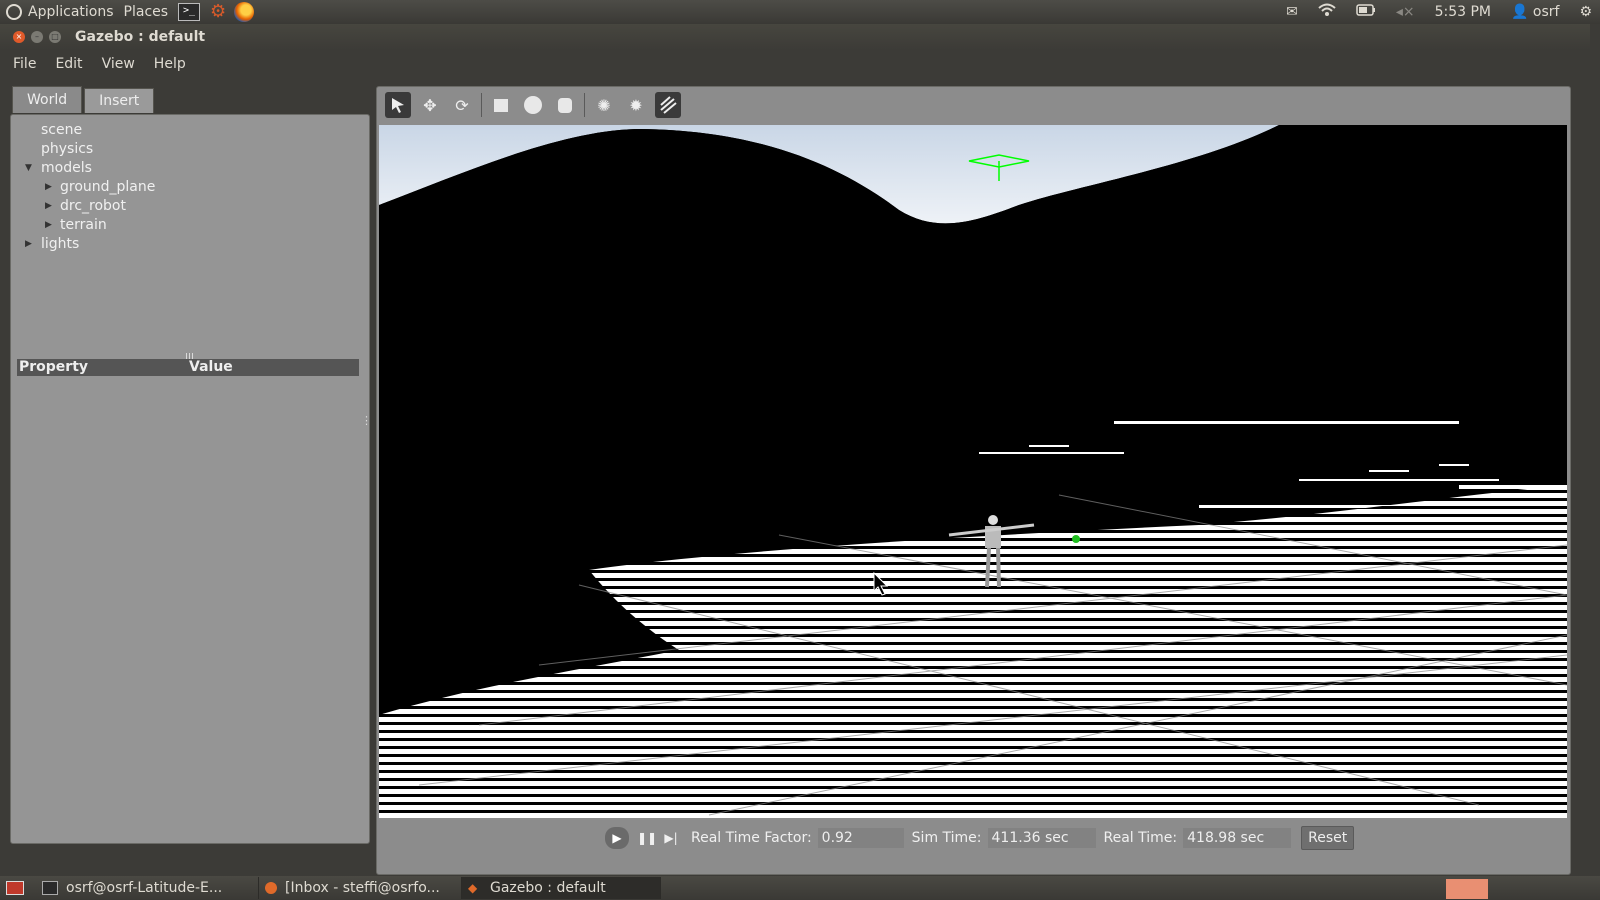 This screenshot has width=1600, height=900. I want to click on task-gazebo: ◆ Gazebo : default, so click(561, 888).